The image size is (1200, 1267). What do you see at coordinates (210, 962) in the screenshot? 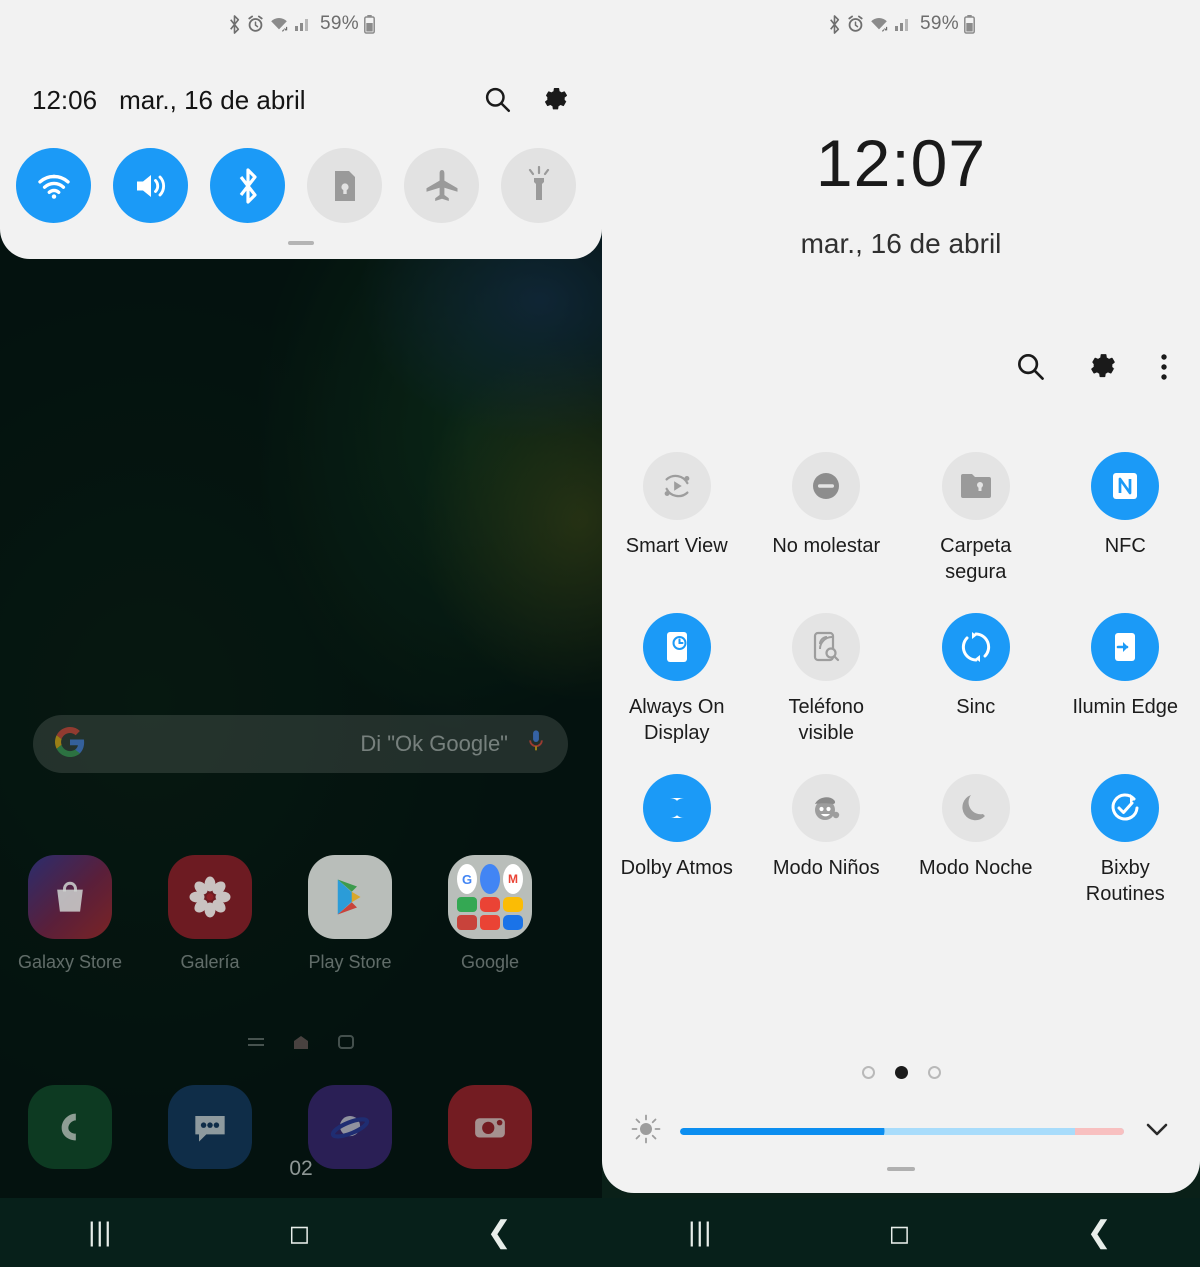
I see `app-label: Galería` at bounding box center [210, 962].